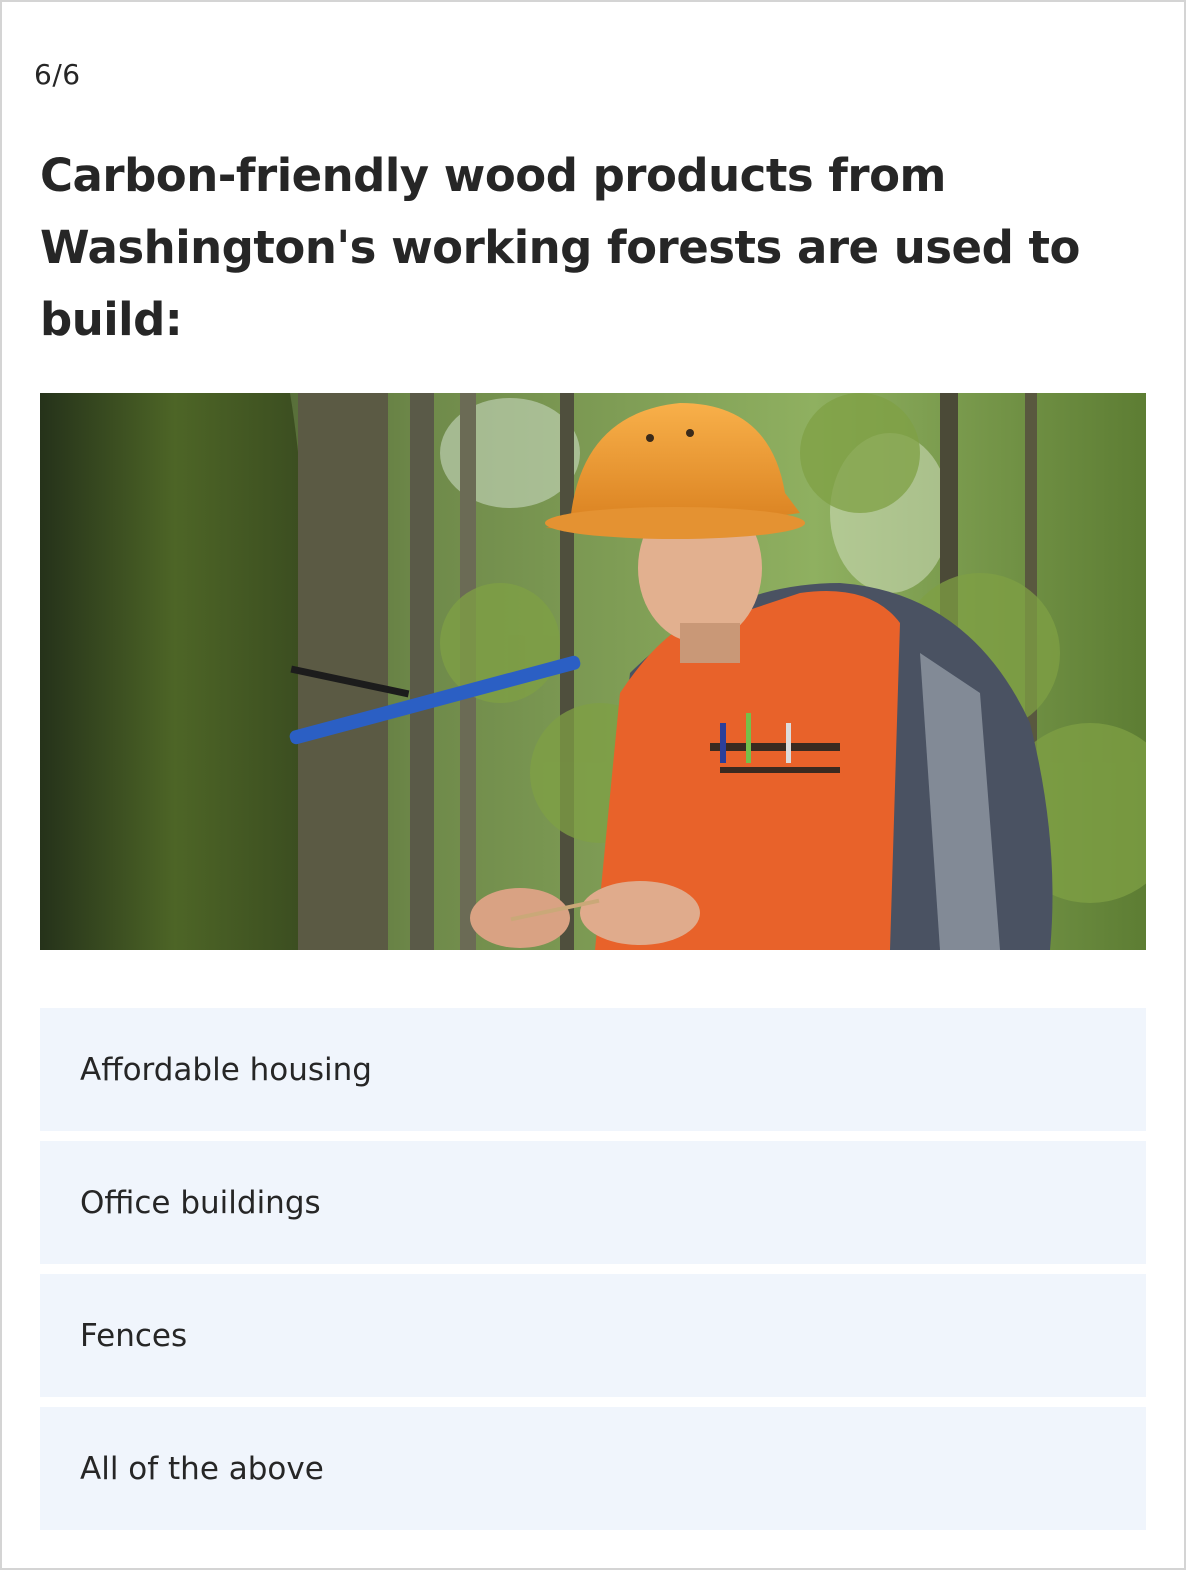  Describe the element at coordinates (226, 1069) in the screenshot. I see `option-label: Affordable housing` at that location.